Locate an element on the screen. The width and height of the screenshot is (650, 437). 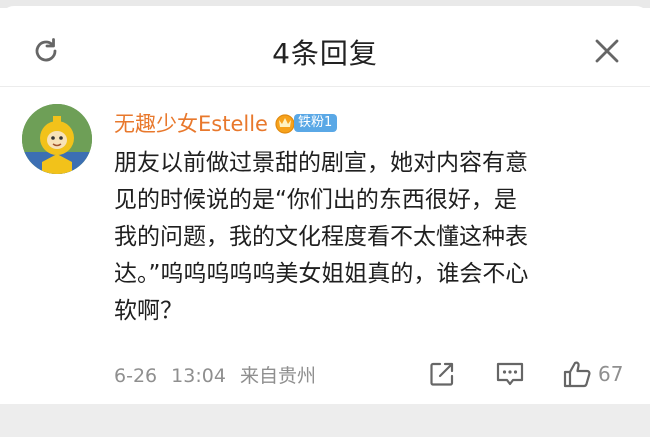
share-icon is located at coordinates (442, 374).